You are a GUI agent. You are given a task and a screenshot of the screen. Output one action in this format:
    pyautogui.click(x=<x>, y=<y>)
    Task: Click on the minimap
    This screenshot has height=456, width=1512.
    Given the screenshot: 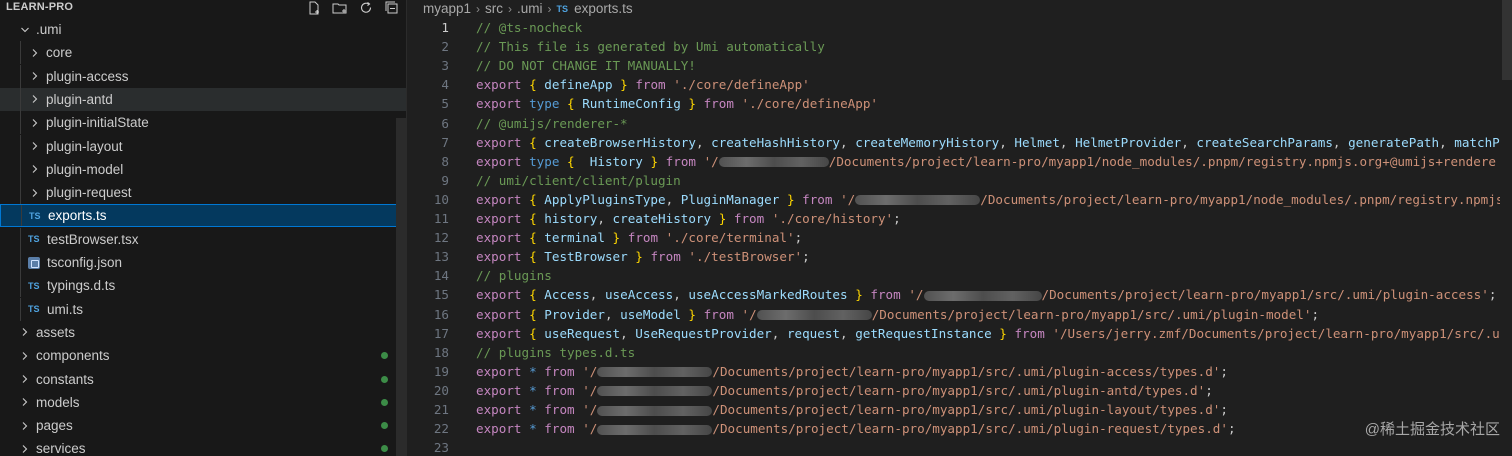 What is the action you would take?
    pyautogui.click(x=1506, y=228)
    